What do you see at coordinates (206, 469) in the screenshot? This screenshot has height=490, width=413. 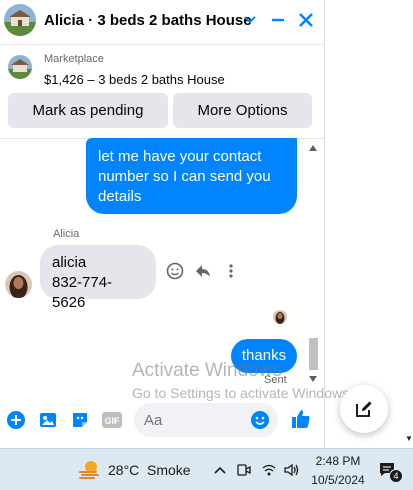 I see `taskbar: 28°C Smoke 2:48 PM 10/5/2024 4` at bounding box center [206, 469].